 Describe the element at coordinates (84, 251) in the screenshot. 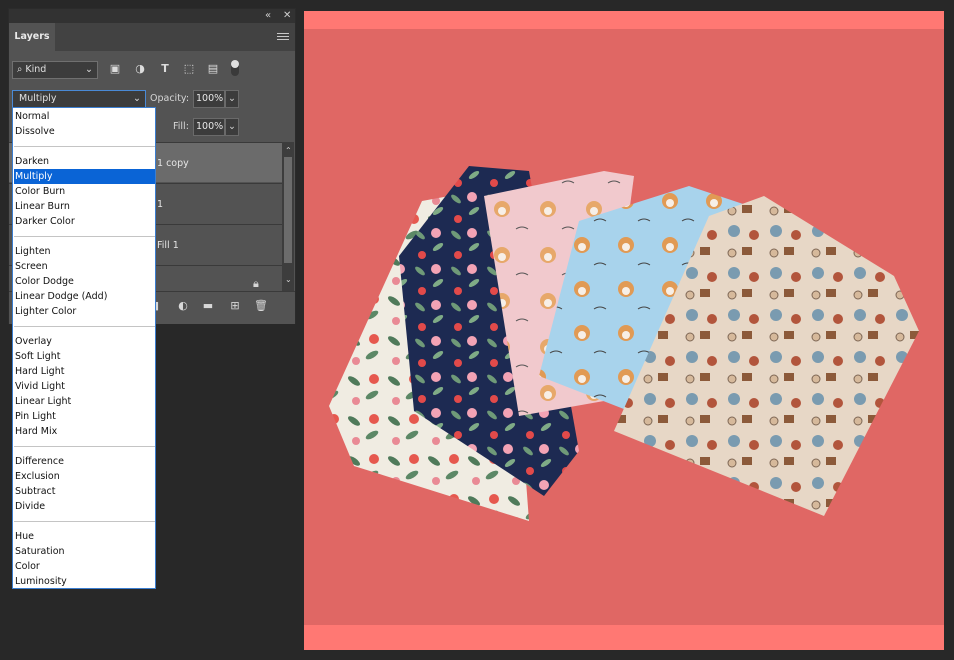

I see `menu-item-lighten: Lighten` at that location.